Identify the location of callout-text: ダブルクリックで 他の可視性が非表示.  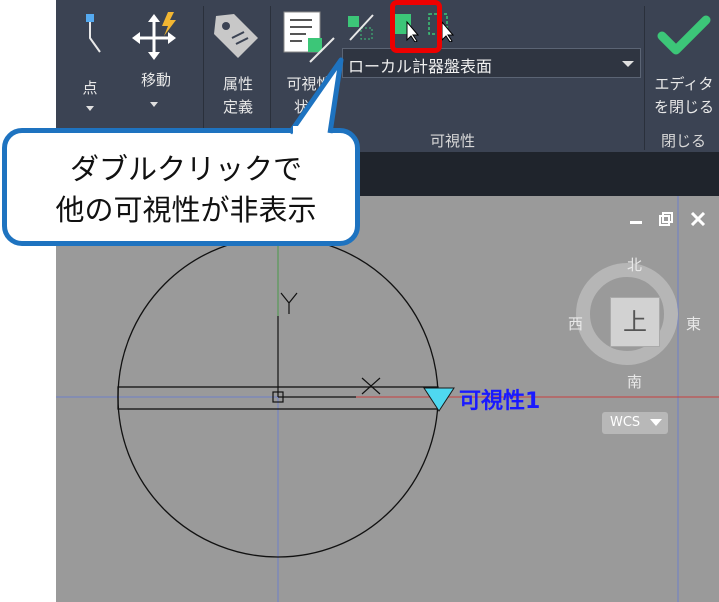
(186, 190).